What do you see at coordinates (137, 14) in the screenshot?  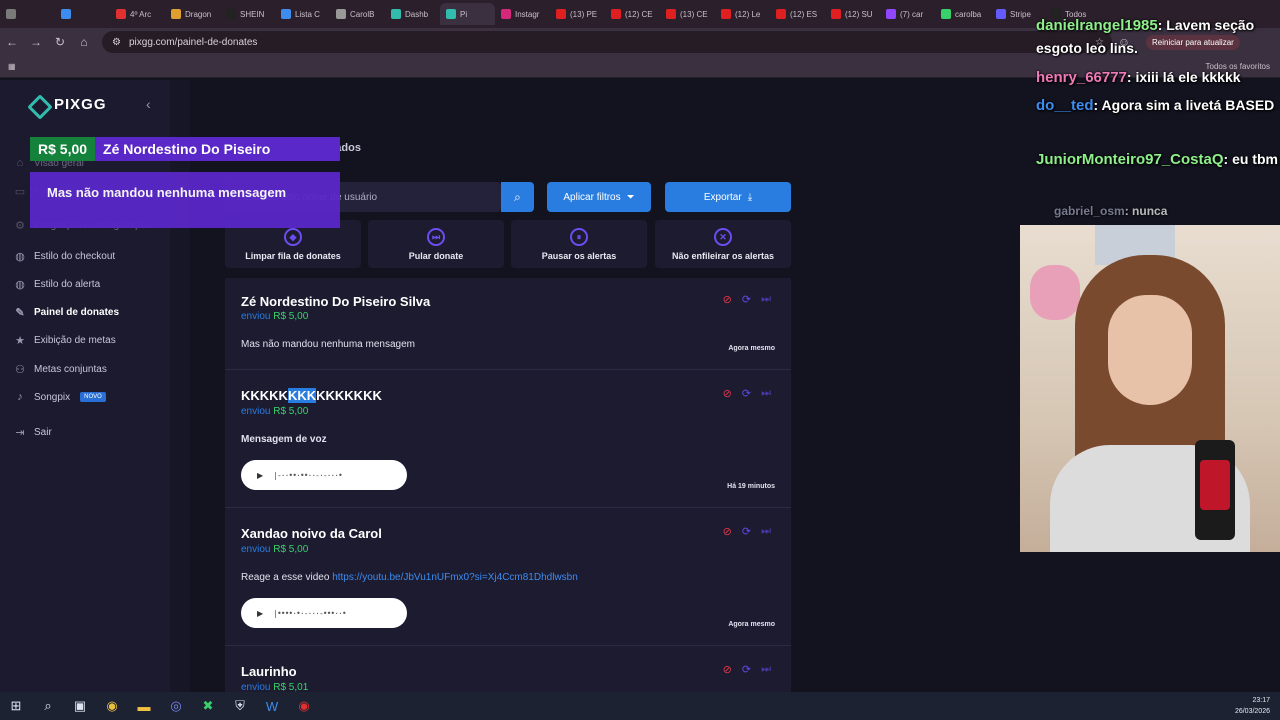 I see `browser-tab: 4º Arc` at bounding box center [137, 14].